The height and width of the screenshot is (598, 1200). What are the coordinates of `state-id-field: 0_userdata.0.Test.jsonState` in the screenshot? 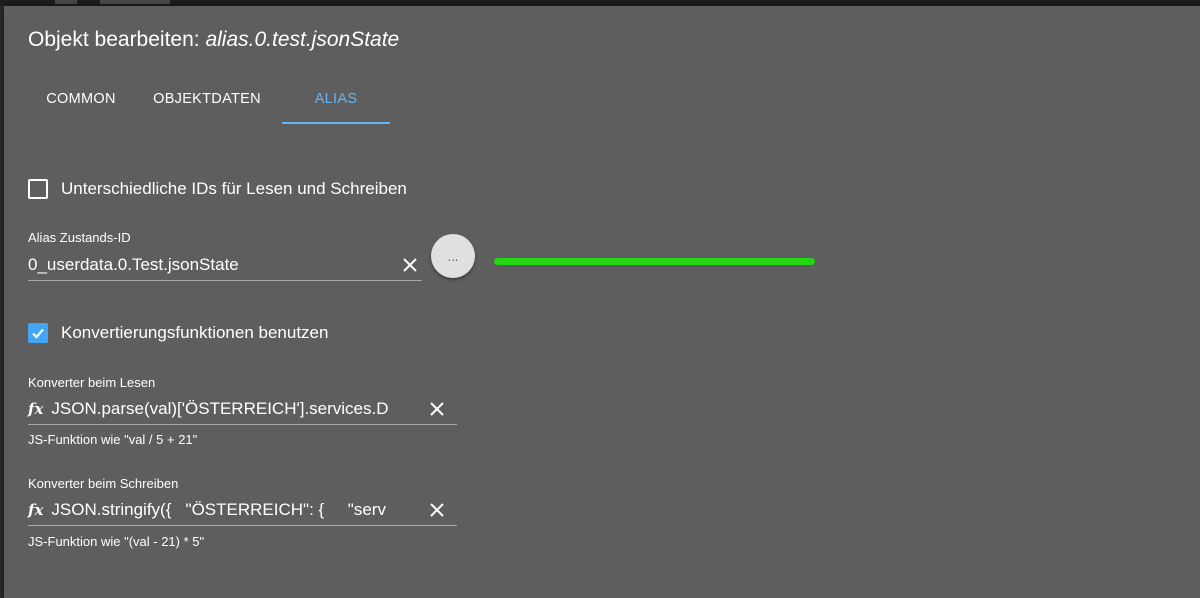 It's located at (225, 265).